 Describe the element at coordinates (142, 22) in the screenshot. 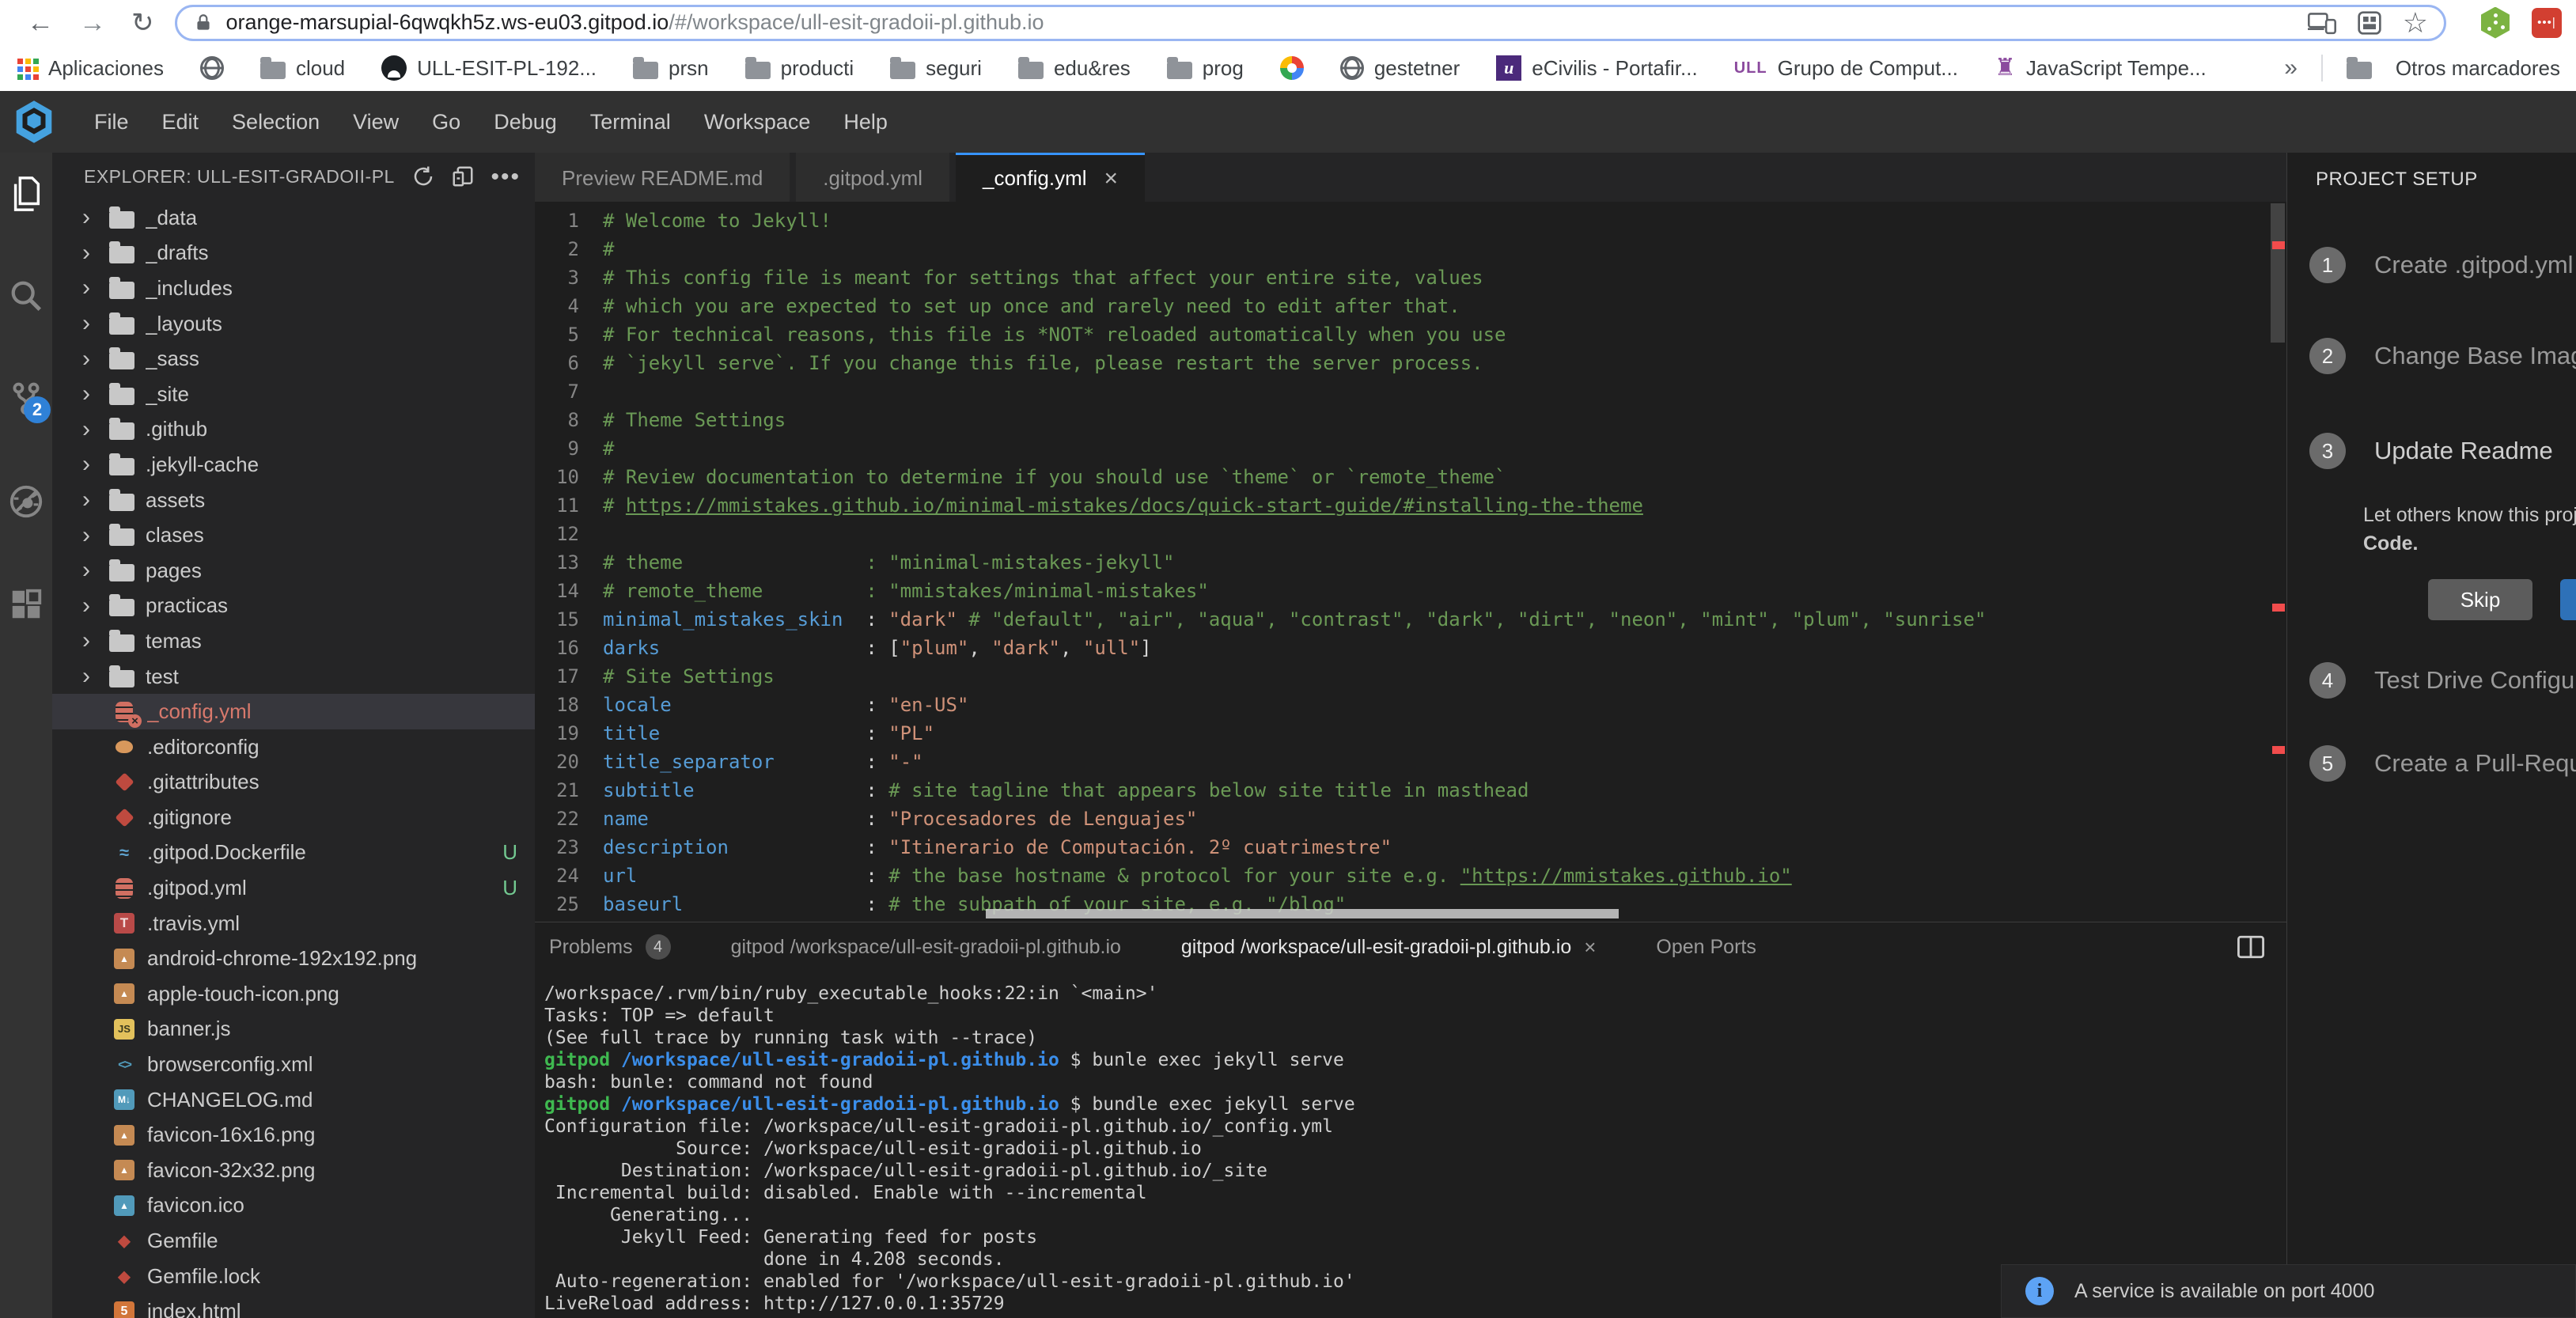

I see `reload-icon: ↻` at that location.